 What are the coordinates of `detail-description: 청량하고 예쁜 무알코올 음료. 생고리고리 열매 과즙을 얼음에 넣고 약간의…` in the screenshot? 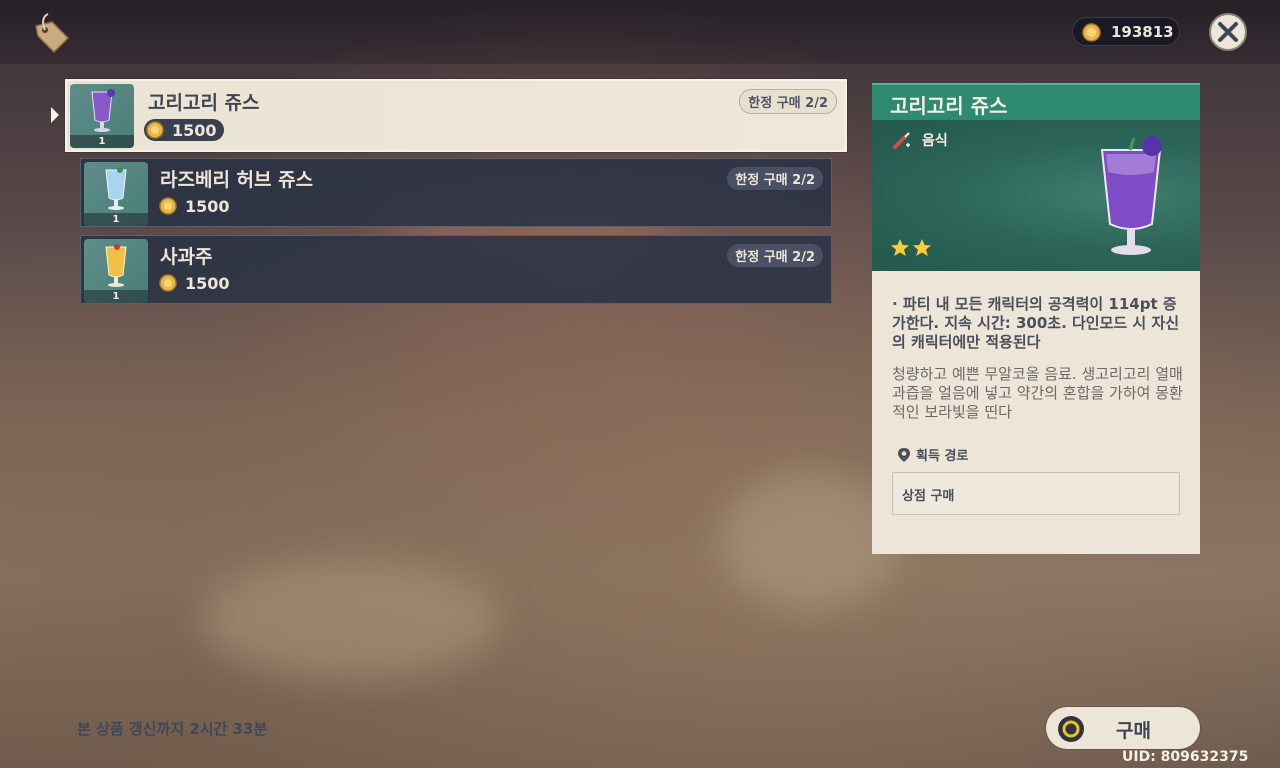 It's located at (1037, 393).